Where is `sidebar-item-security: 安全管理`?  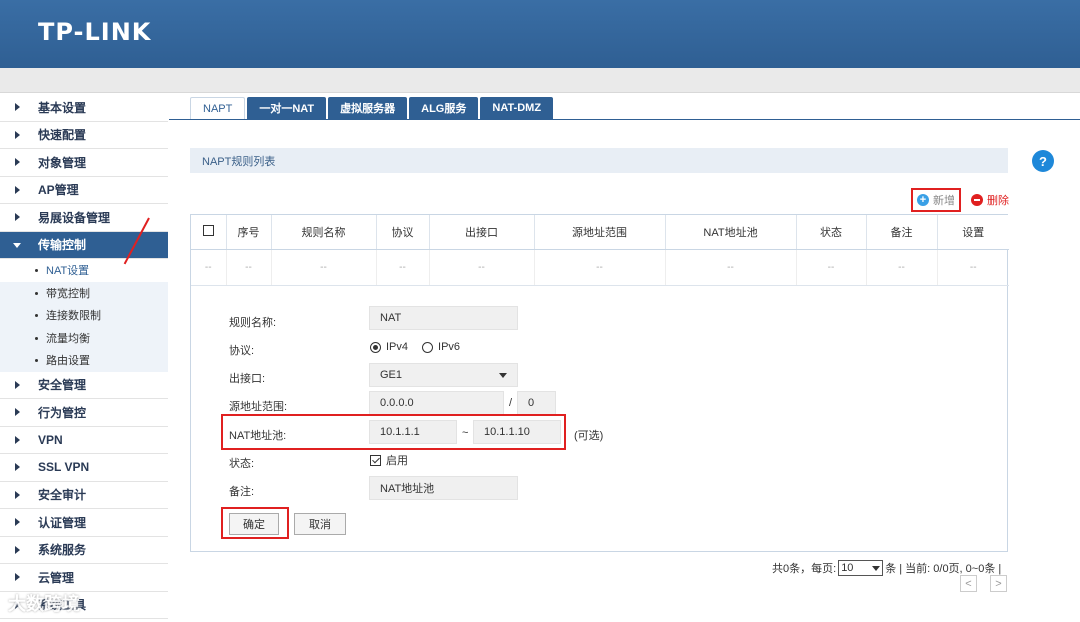 sidebar-item-security: 安全管理 is located at coordinates (84, 385).